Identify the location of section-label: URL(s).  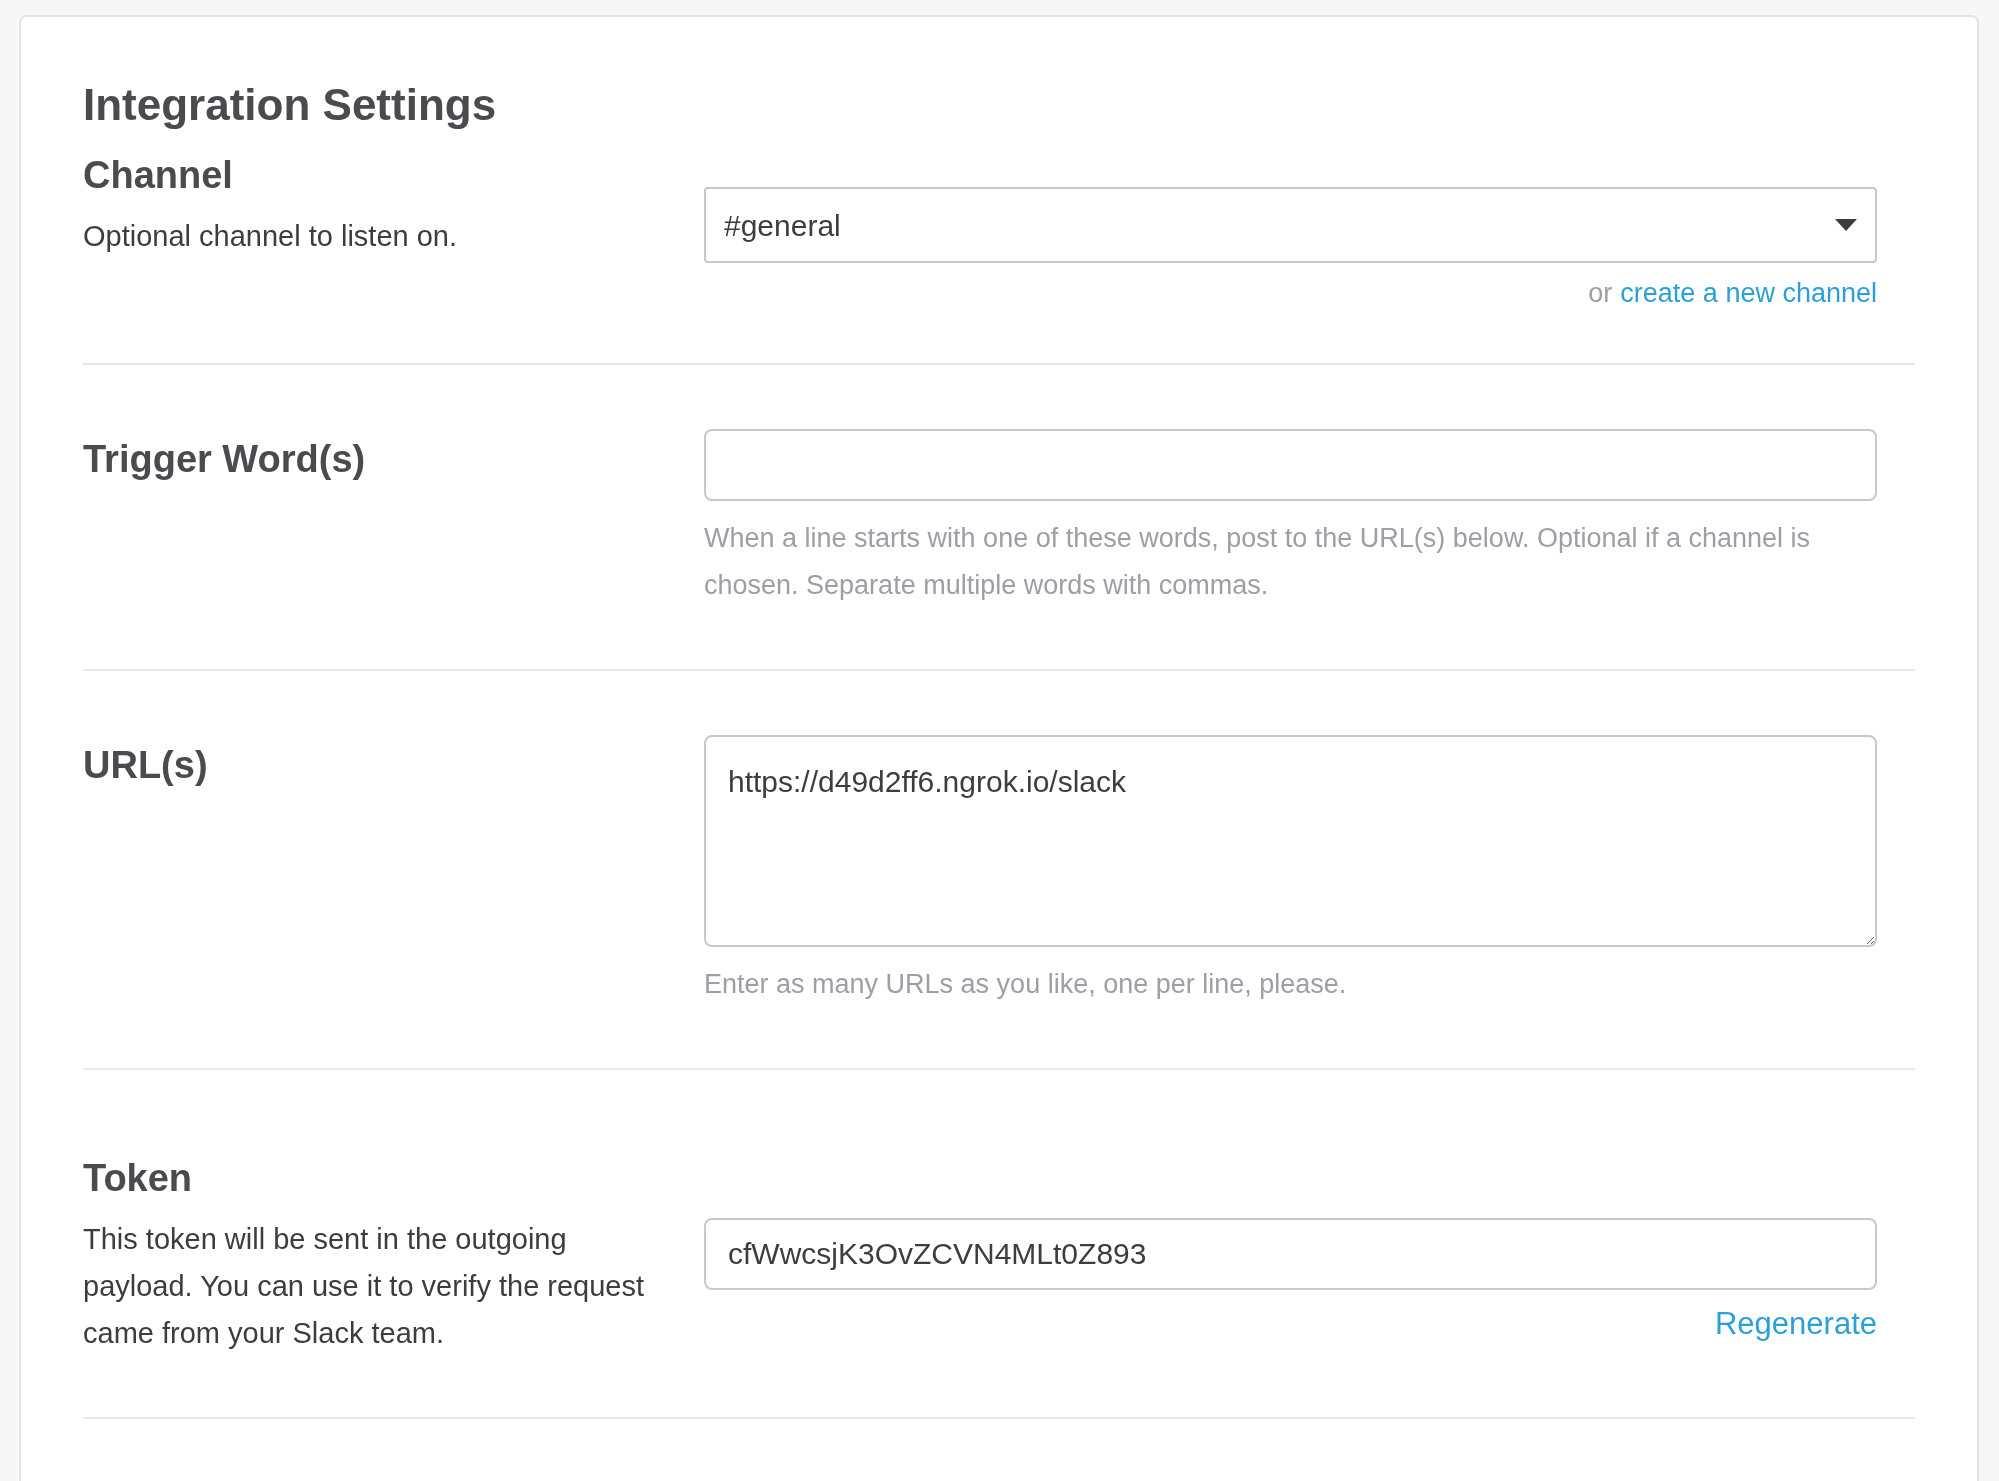
(146, 765).